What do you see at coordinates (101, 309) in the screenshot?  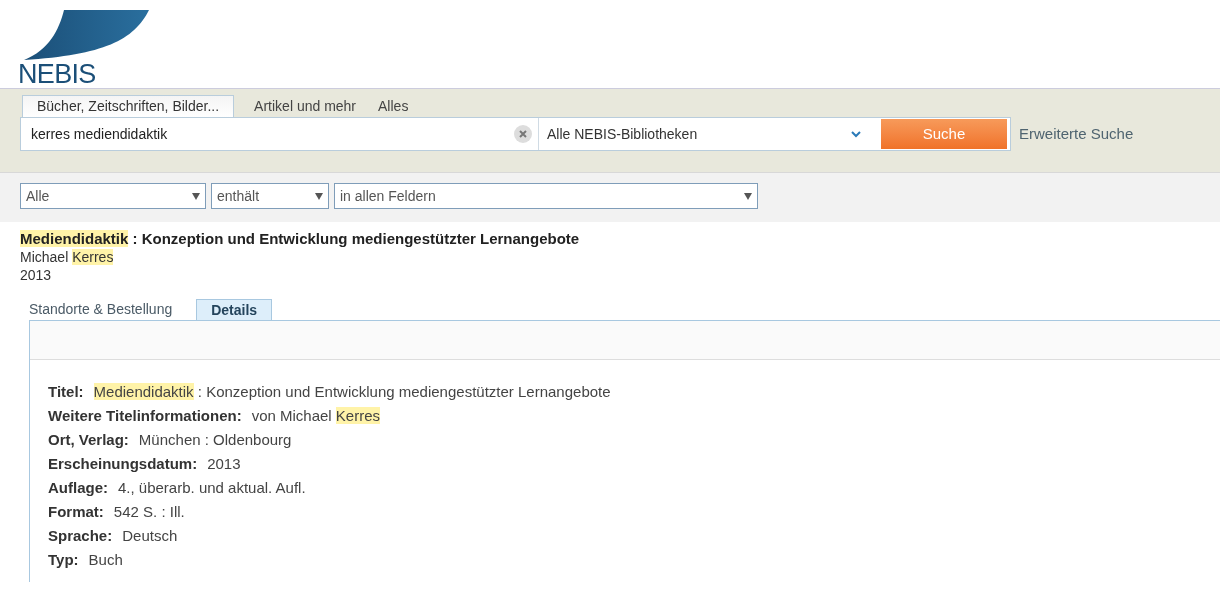 I see `detail-tab: Standorte & Bestellung` at bounding box center [101, 309].